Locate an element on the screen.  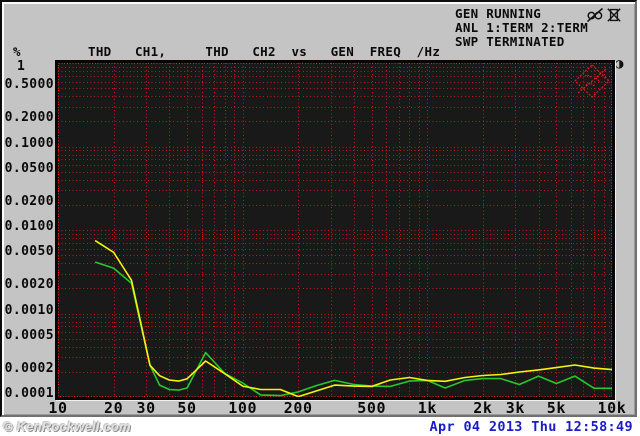
y-tick-0.0050: 0.0050 is located at coordinates (29, 252).